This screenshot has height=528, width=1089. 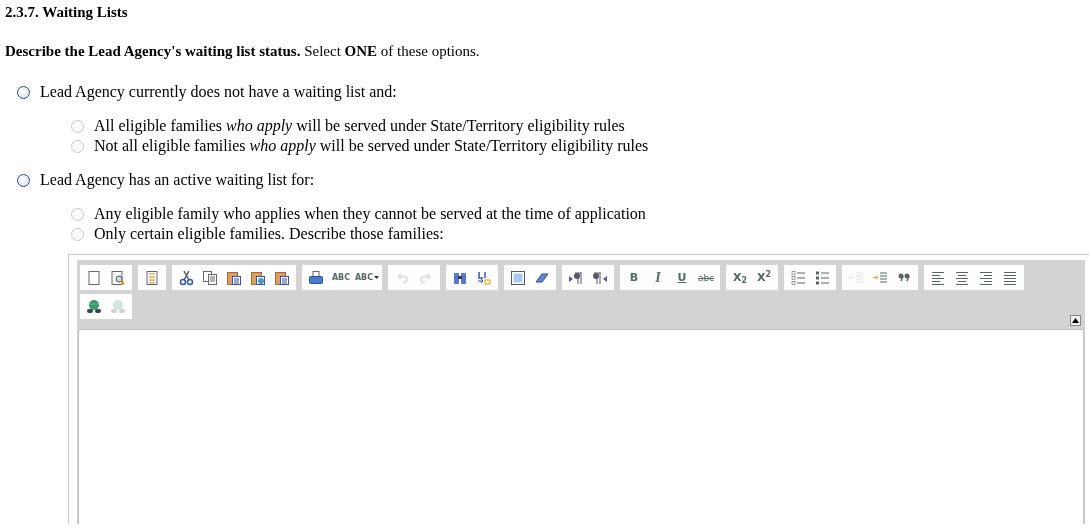 What do you see at coordinates (152, 277) in the screenshot?
I see `document-icon` at bounding box center [152, 277].